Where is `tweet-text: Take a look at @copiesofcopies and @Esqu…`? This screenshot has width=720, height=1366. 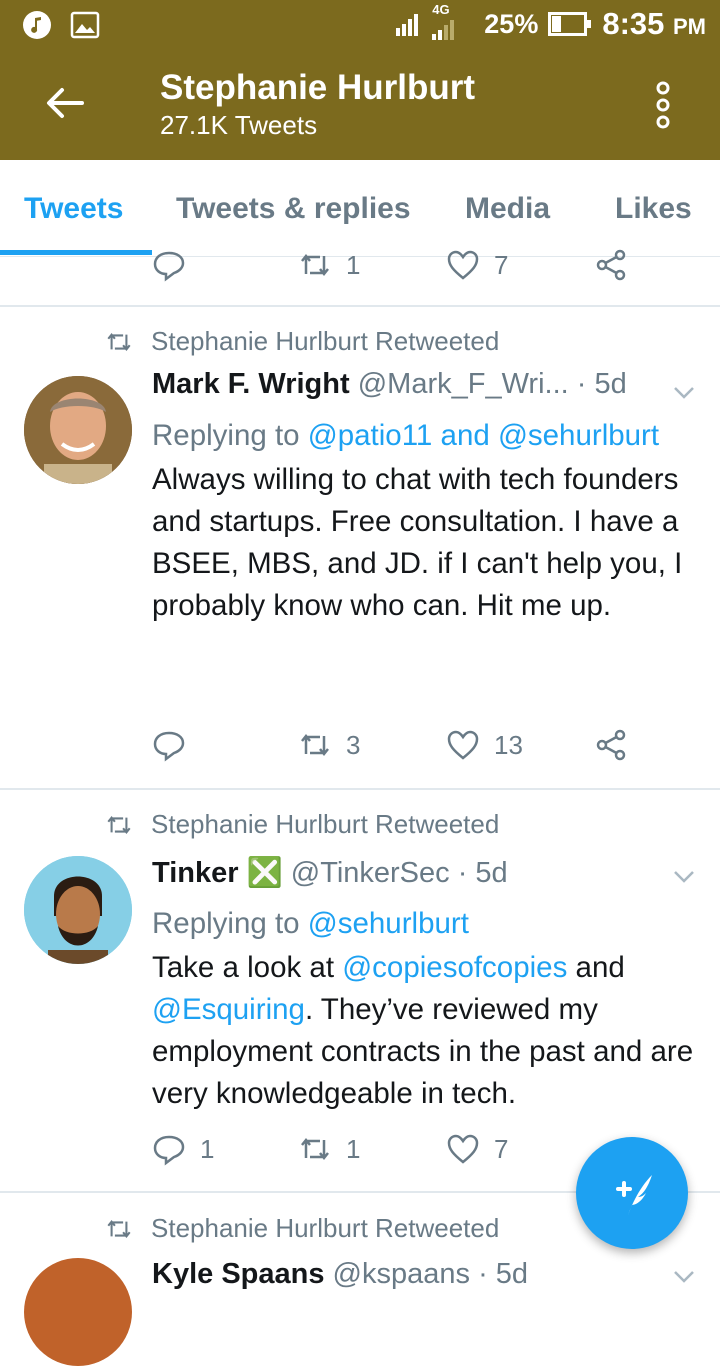 tweet-text: Take a look at @copiesofcopies and @Esqu… is located at coordinates (424, 1031).